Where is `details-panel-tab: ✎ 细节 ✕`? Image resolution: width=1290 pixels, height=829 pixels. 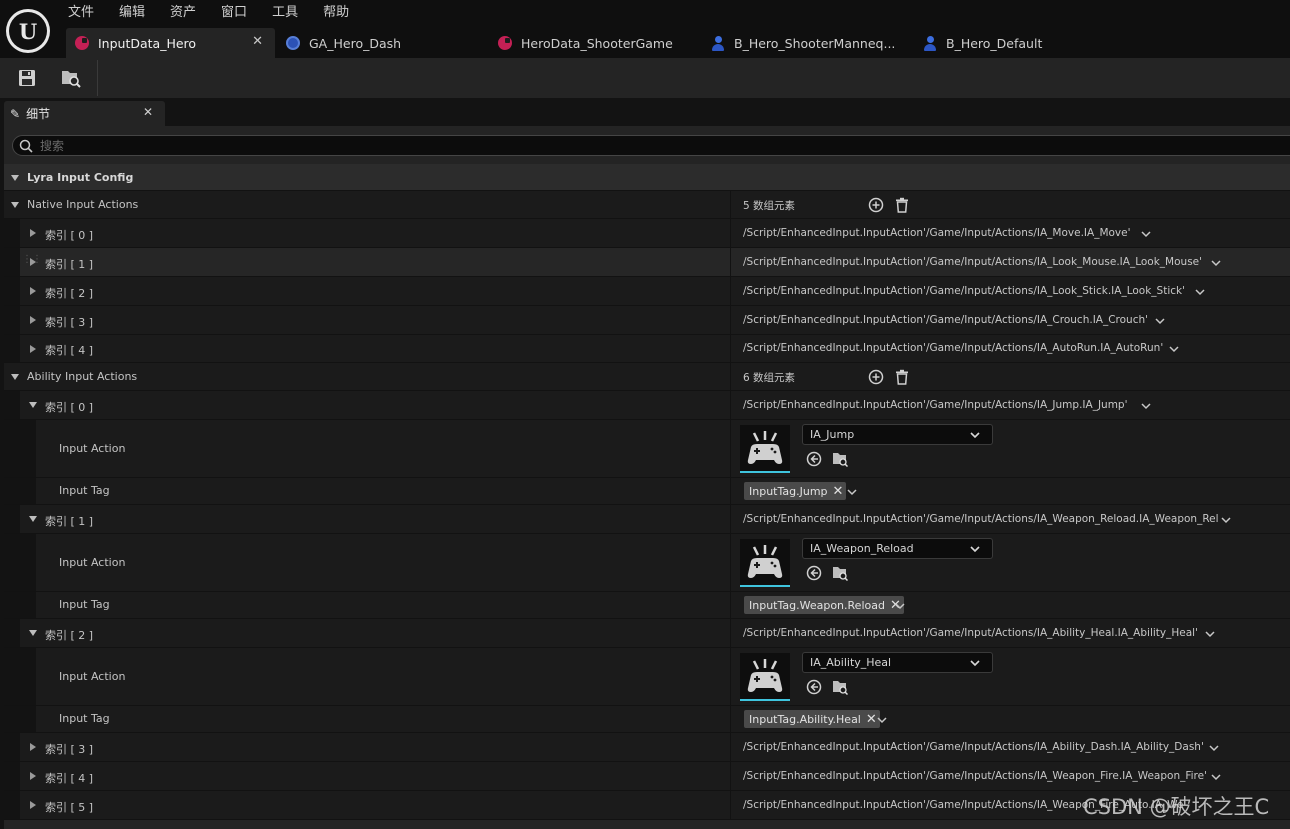
details-panel-tab: ✎ 细节 ✕ is located at coordinates (84, 113).